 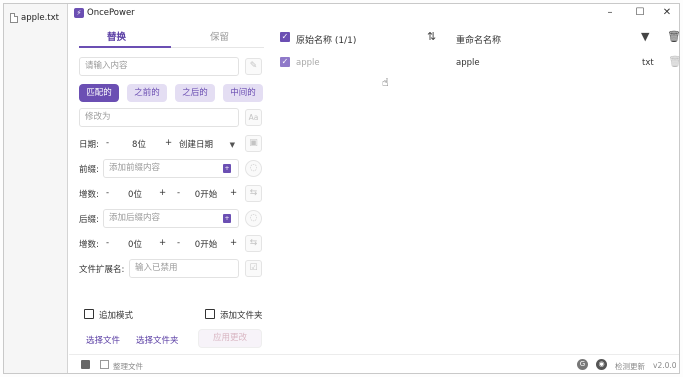 What do you see at coordinates (253, 143) in the screenshot?
I see `date-toggle-icon: ▣` at bounding box center [253, 143].